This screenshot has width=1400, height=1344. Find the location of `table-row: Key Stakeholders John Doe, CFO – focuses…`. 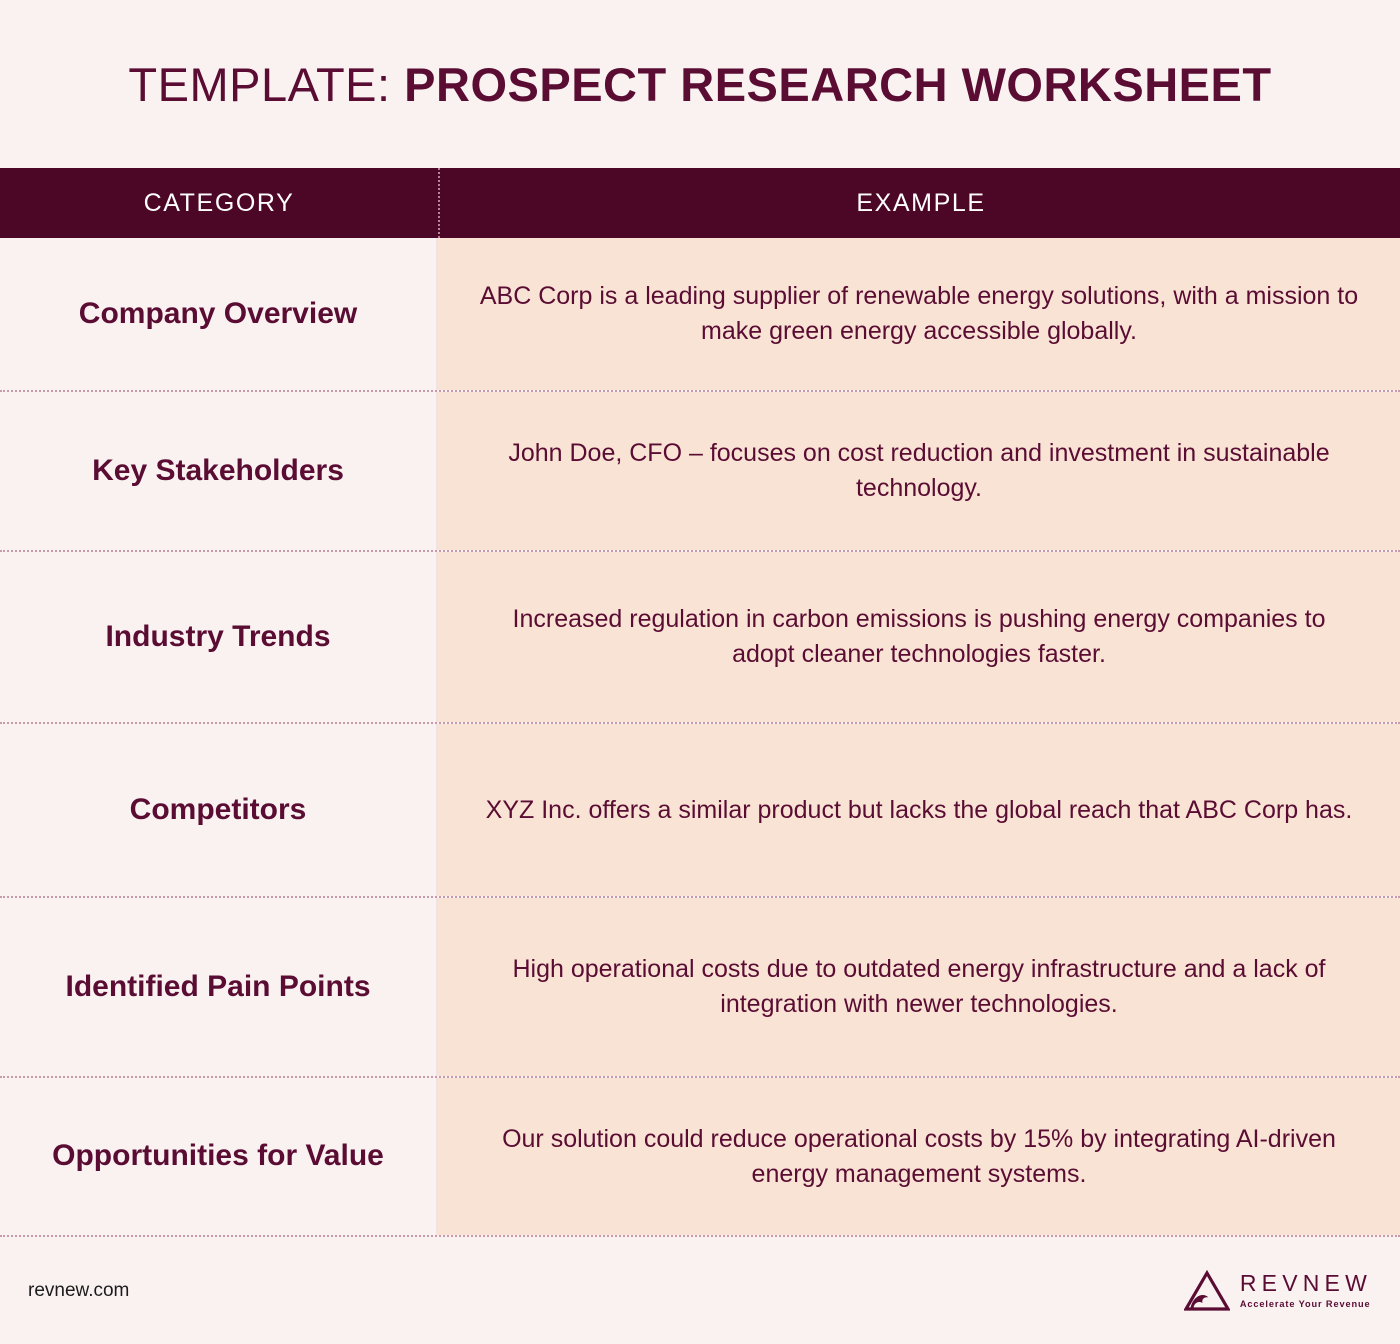

table-row: Key Stakeholders John Doe, CFO – focuses… is located at coordinates (700, 472).